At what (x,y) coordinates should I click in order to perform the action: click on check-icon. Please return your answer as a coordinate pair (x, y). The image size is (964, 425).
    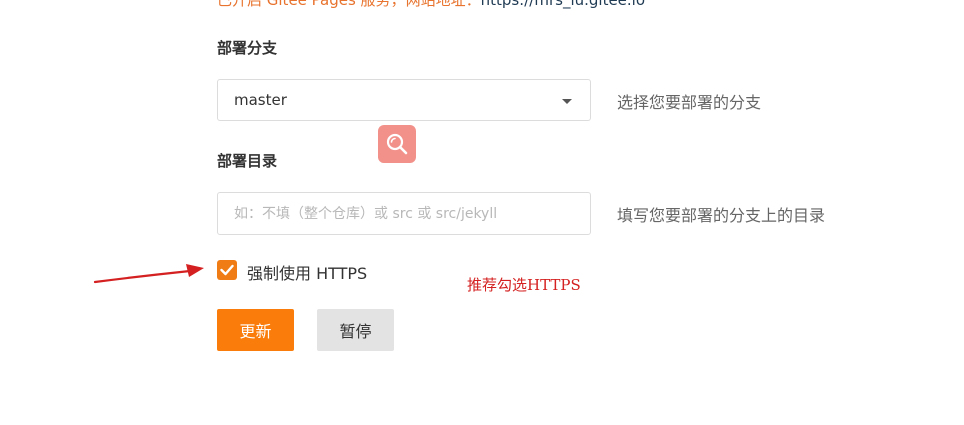
    Looking at the image, I should click on (227, 270).